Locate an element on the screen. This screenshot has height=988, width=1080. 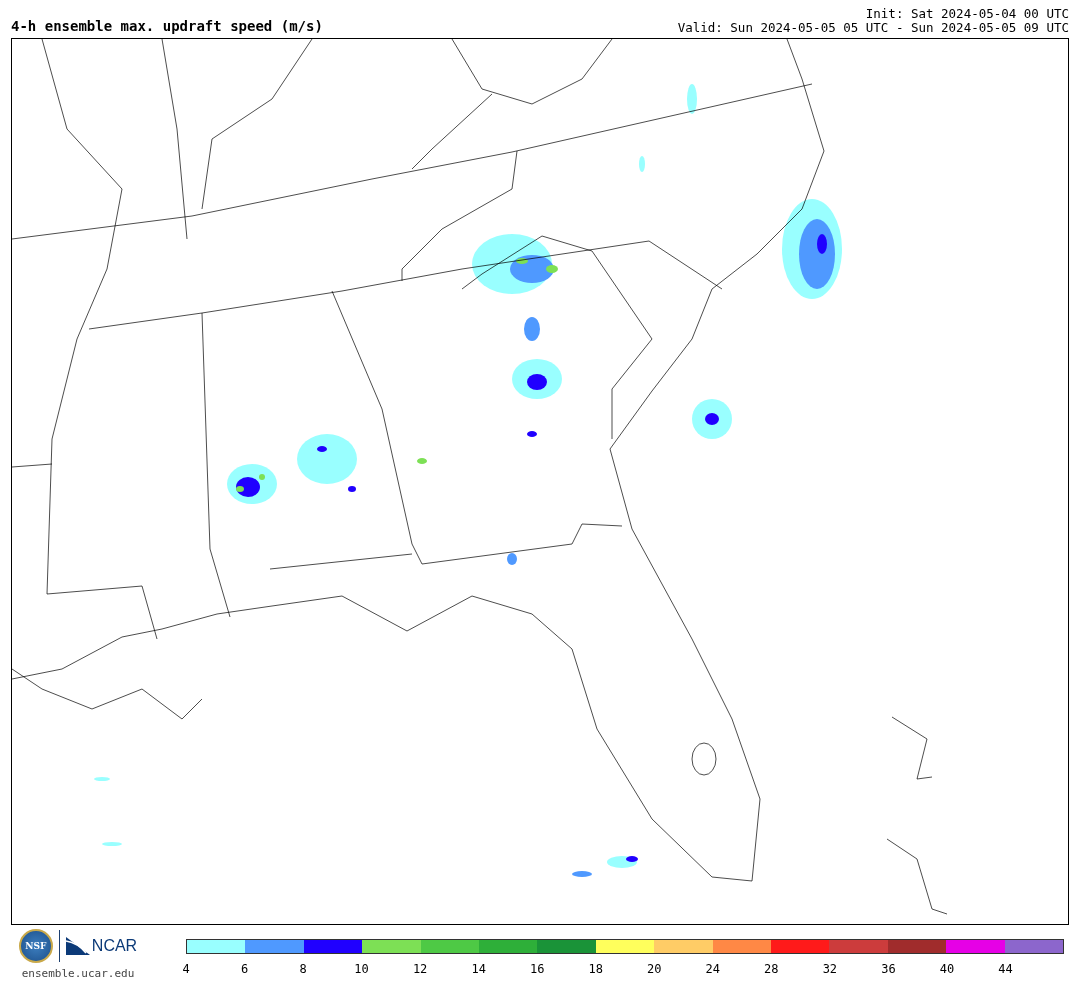
site-url: ensemble.ucar.edu is located at coordinates (78, 973).